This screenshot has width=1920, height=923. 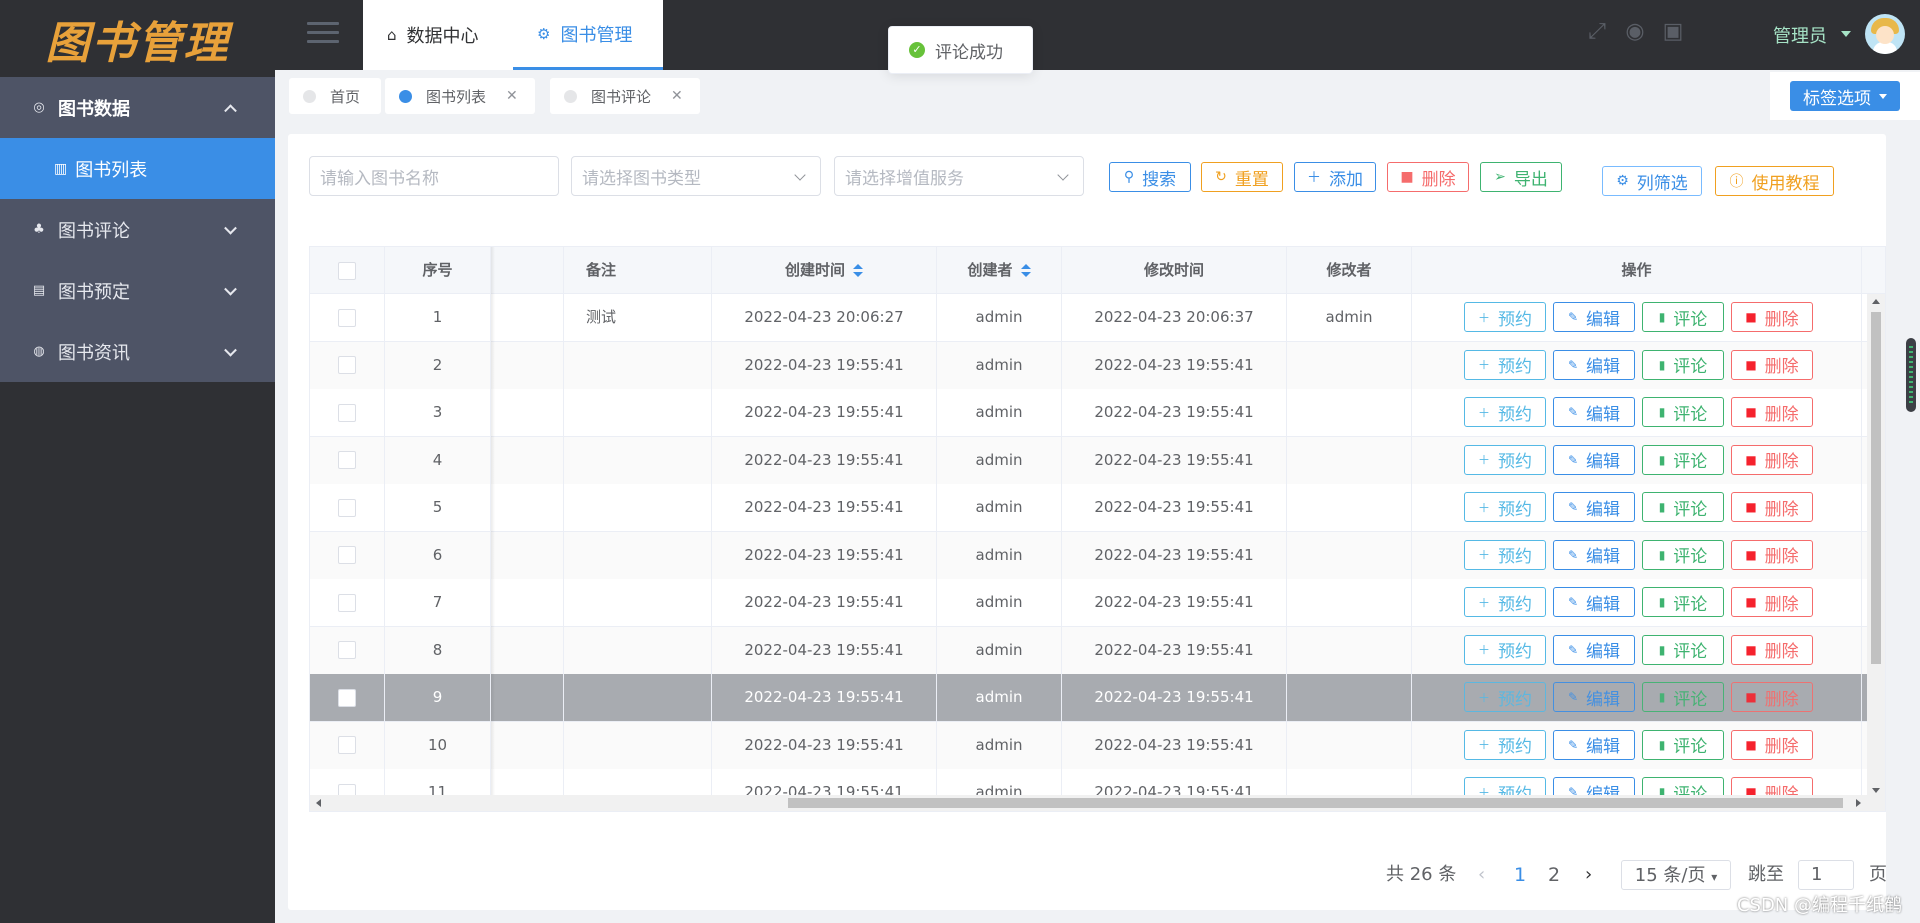 What do you see at coordinates (999, 270) in the screenshot?
I see `header-creator: 创建者` at bounding box center [999, 270].